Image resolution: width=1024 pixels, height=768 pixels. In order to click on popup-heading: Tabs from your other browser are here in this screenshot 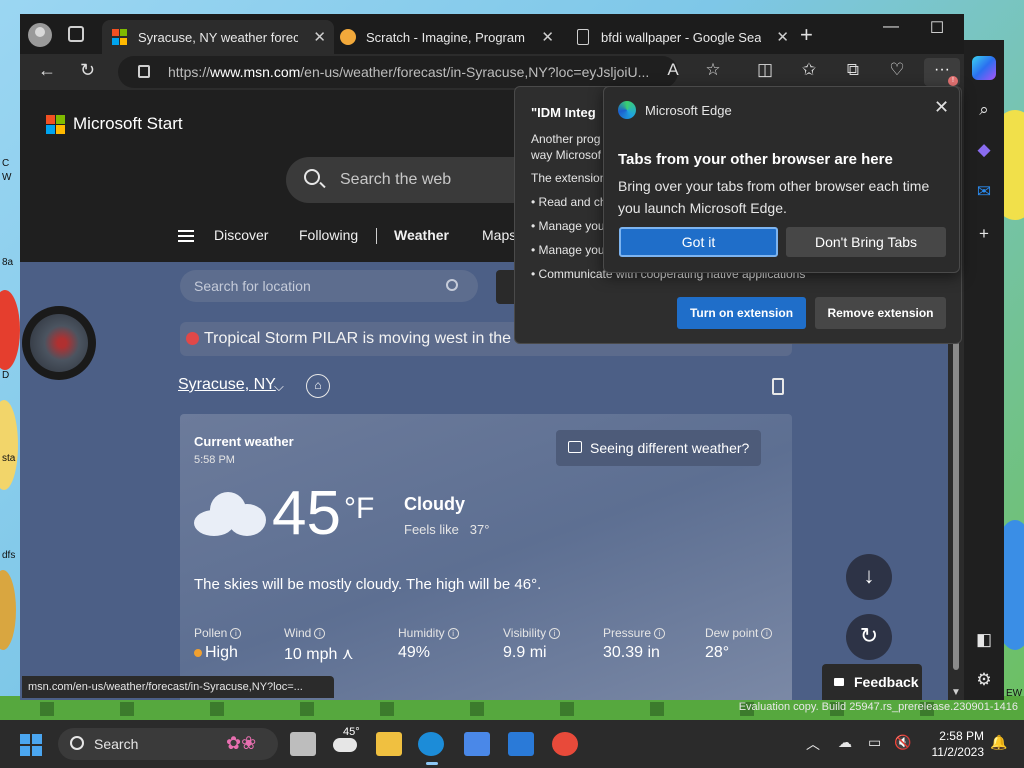, I will do `click(755, 159)`.